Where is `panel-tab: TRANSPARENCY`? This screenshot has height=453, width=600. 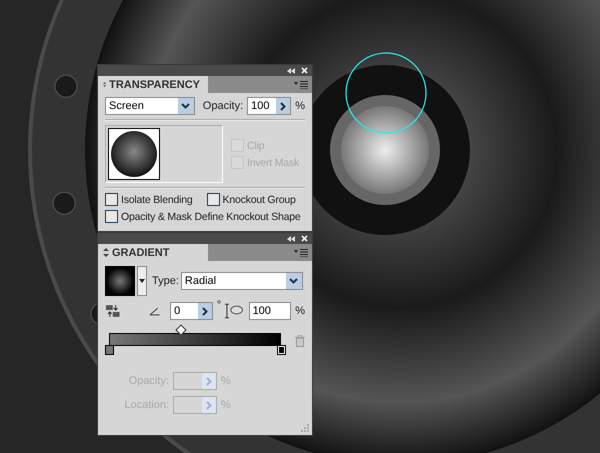
panel-tab: TRANSPARENCY is located at coordinates (153, 84).